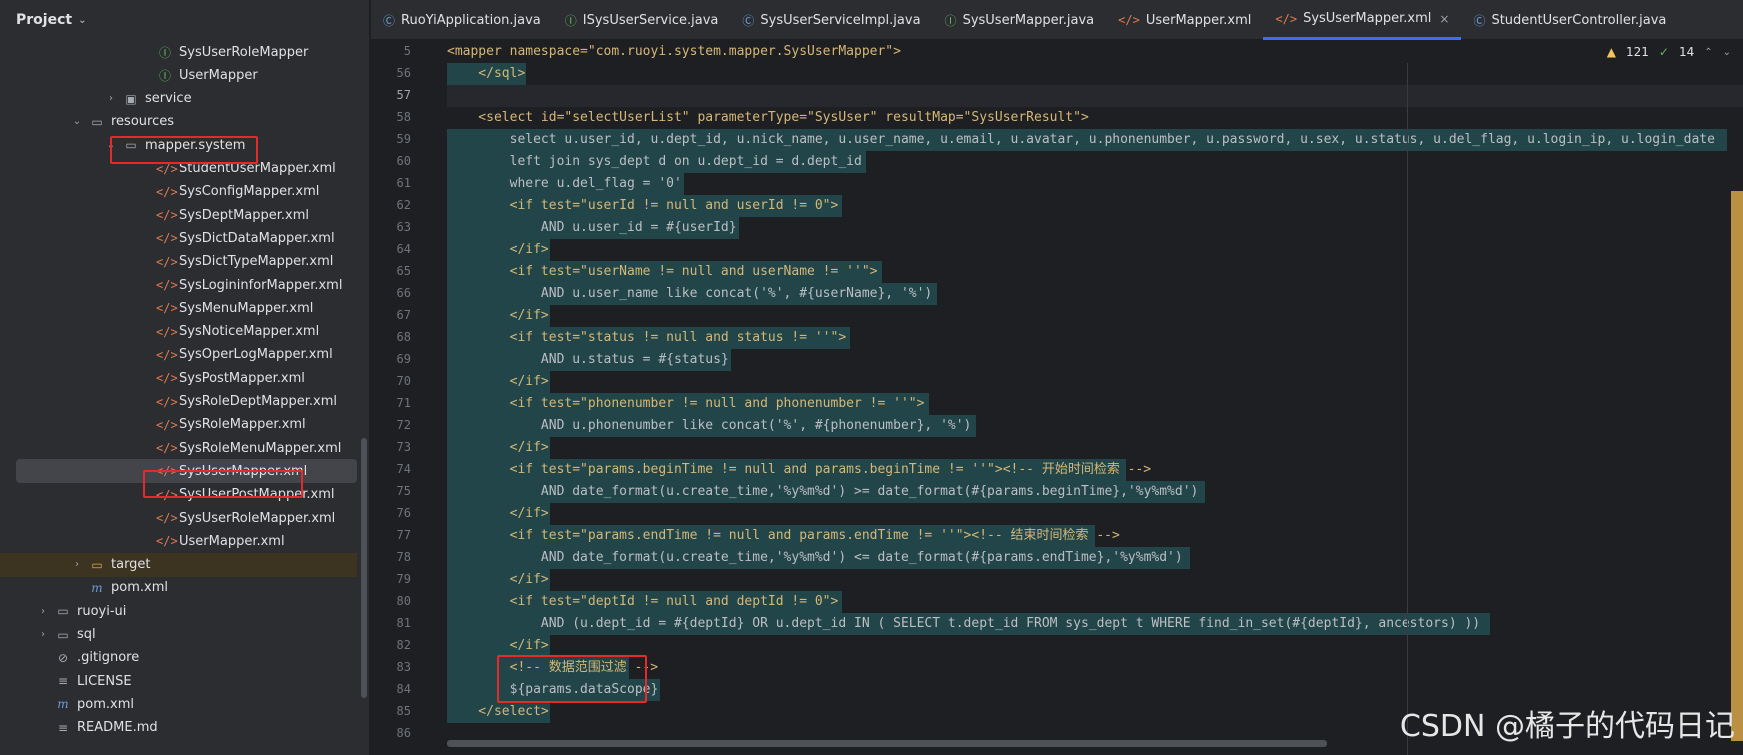 The height and width of the screenshot is (755, 1743). What do you see at coordinates (1727, 52) in the screenshot?
I see `chevron-down-icon: ⌄` at bounding box center [1727, 52].